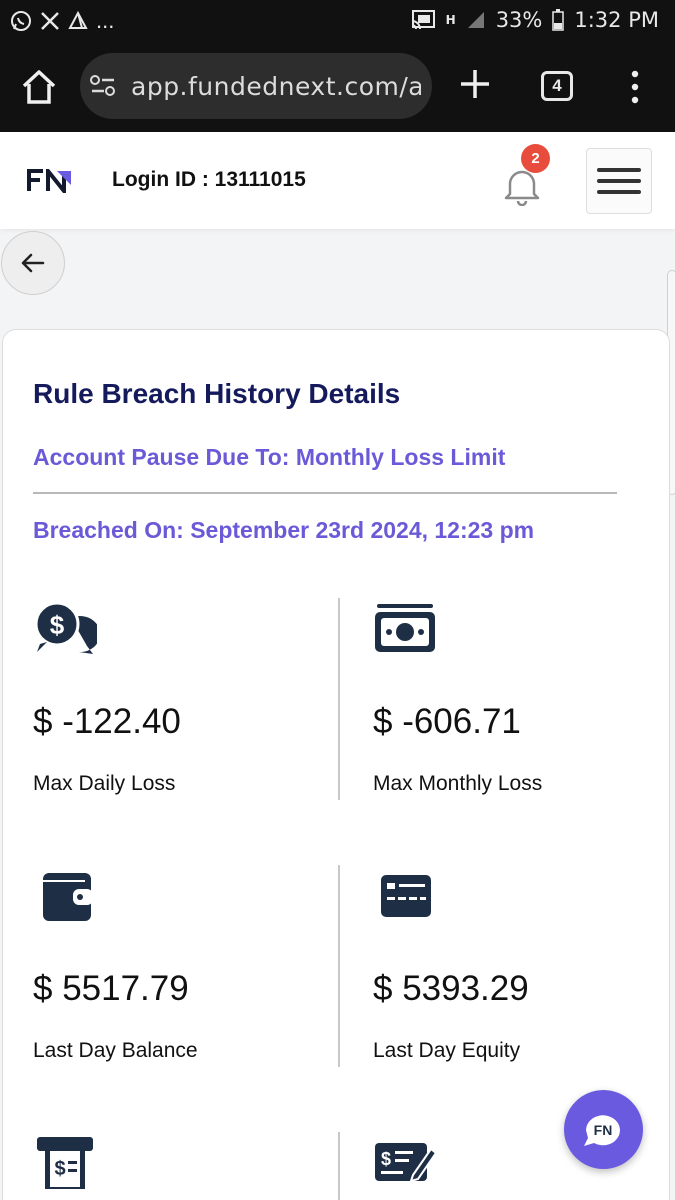 Image resolution: width=675 pixels, height=1200 pixels. I want to click on stat-max-daily-loss: $ $ -122.40 Max Daily Loss, so click(183, 702).